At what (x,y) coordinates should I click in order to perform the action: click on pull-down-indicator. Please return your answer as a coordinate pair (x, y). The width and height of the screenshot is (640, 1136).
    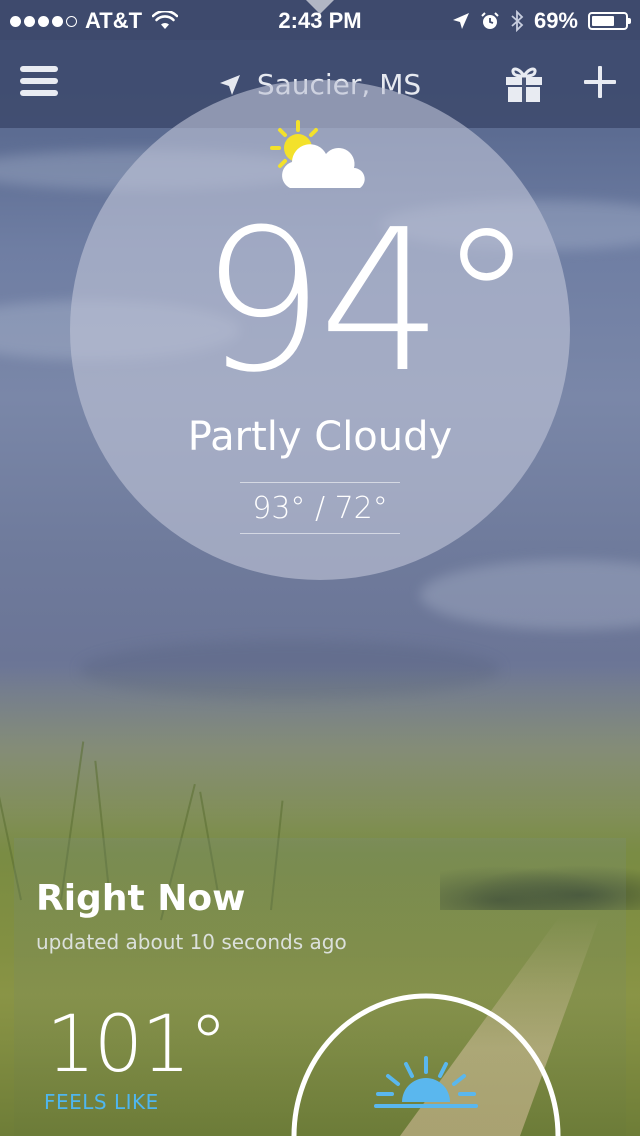
    Looking at the image, I should click on (320, 7).